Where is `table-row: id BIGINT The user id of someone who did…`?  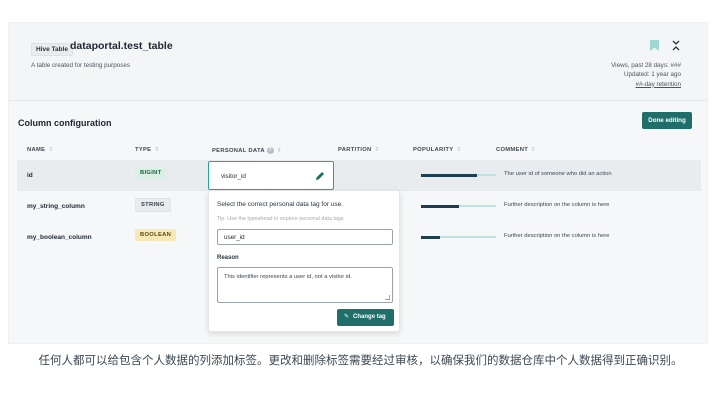 table-row: id BIGINT The user id of someone who did… is located at coordinates (359, 175).